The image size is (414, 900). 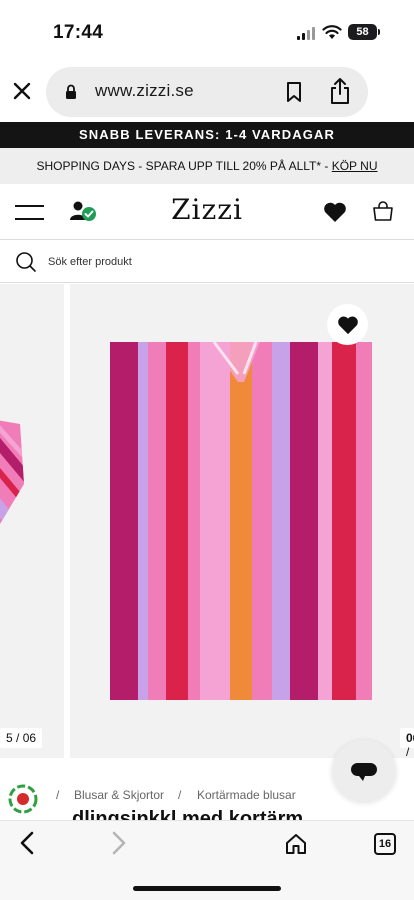 What do you see at coordinates (246, 795) in the screenshot?
I see `breadcrumb-item-short-sleeve: Kortärmade blusar` at bounding box center [246, 795].